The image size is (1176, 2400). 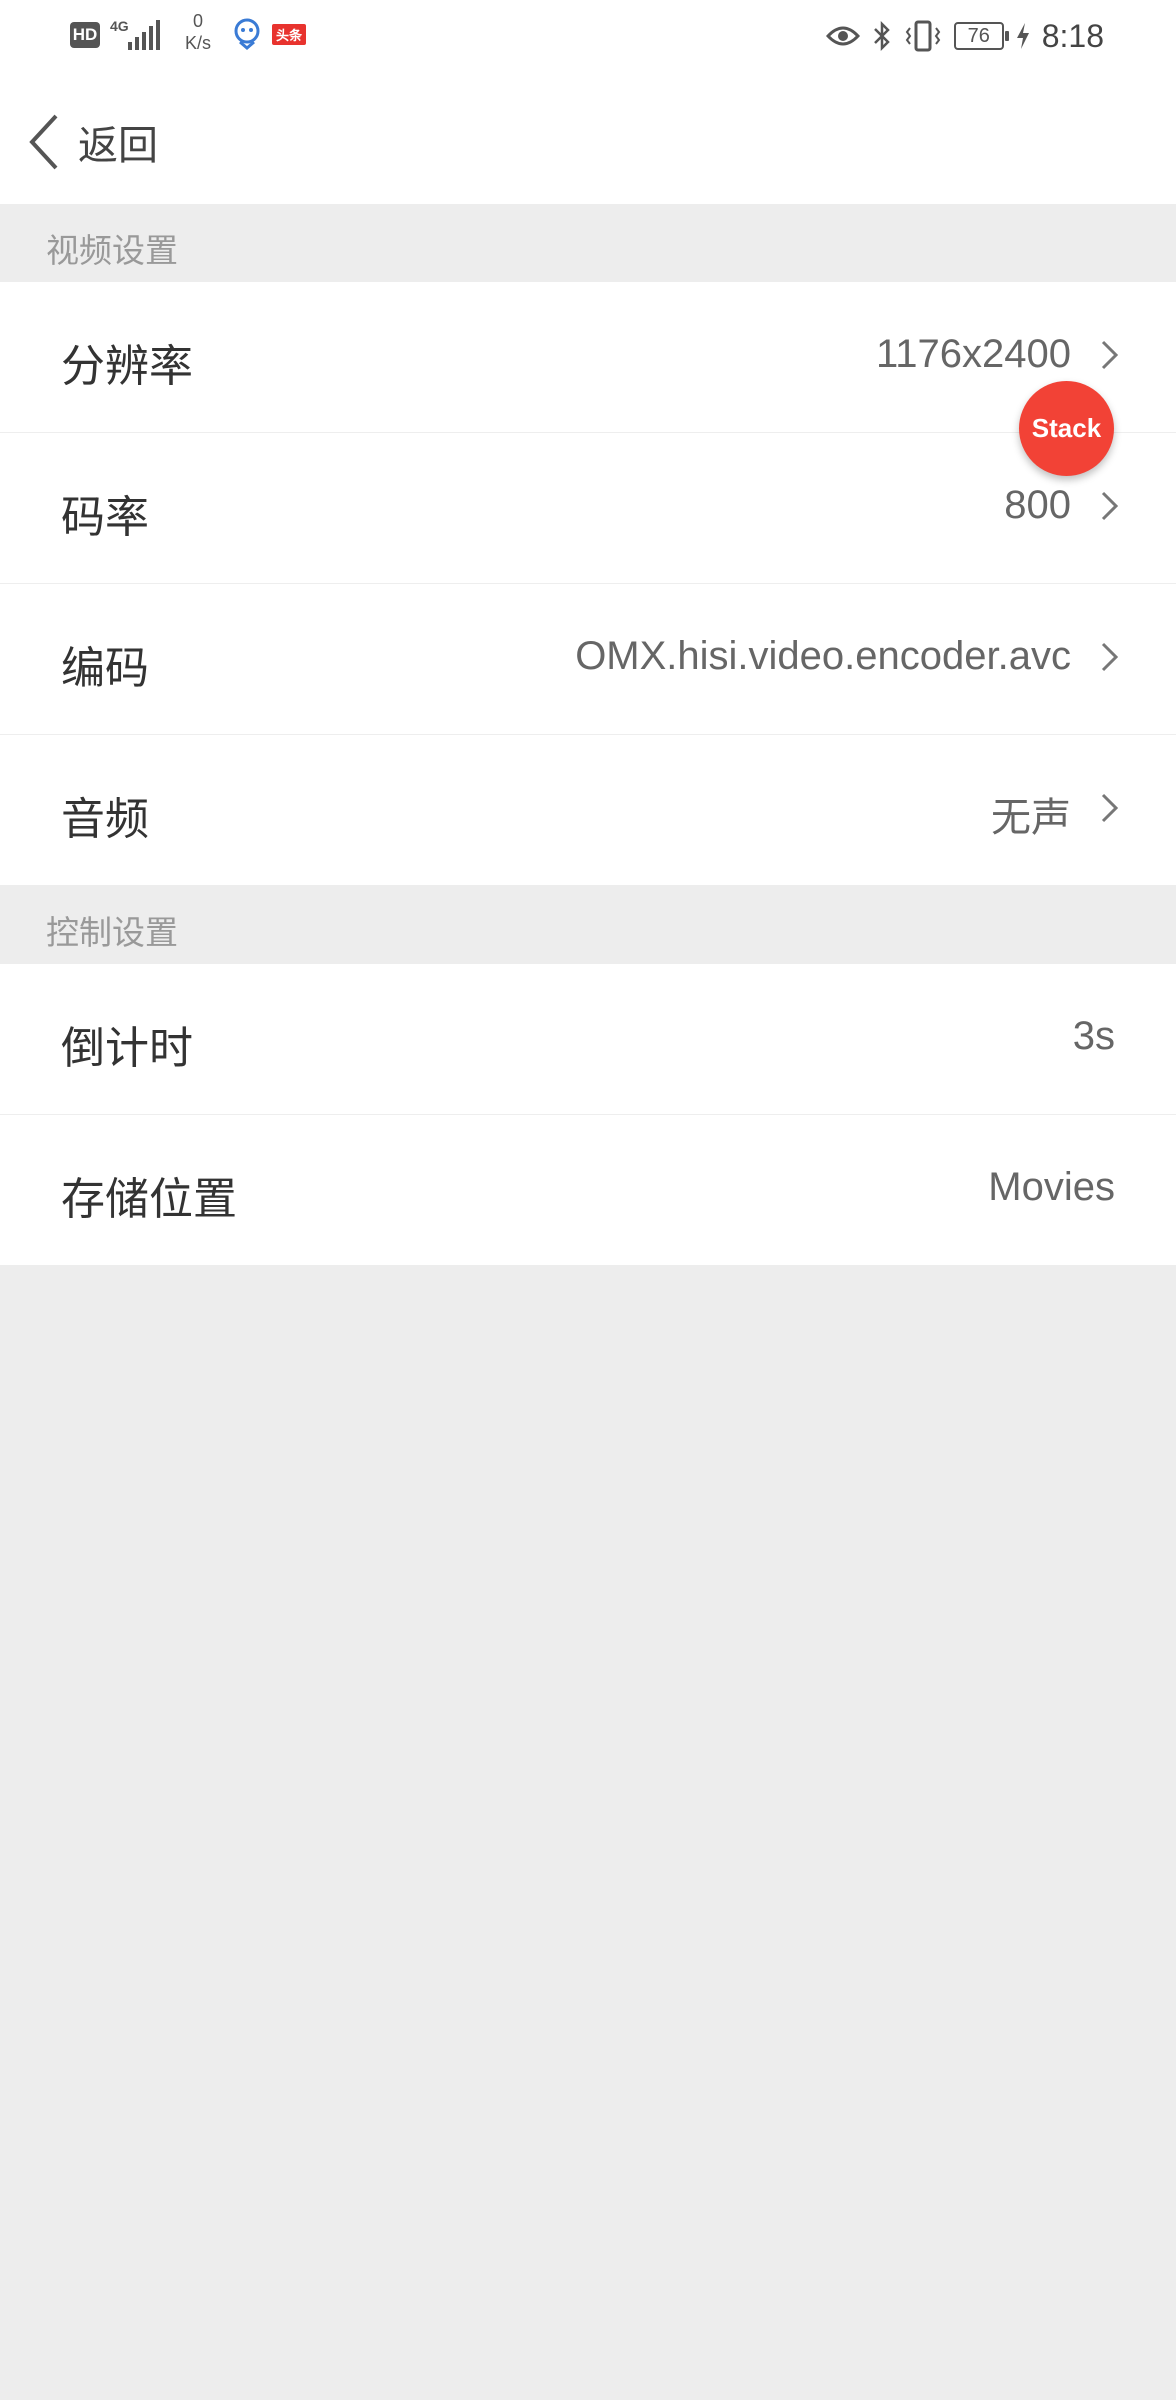 What do you see at coordinates (588, 138) in the screenshot?
I see `nav-bar: 返回` at bounding box center [588, 138].